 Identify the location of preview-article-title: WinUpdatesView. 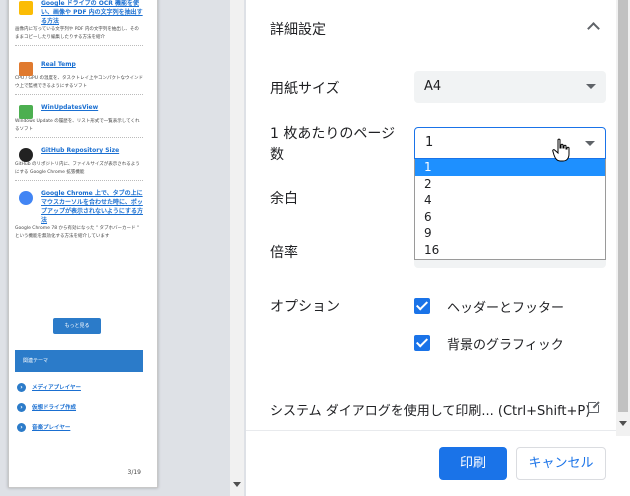
(70, 107).